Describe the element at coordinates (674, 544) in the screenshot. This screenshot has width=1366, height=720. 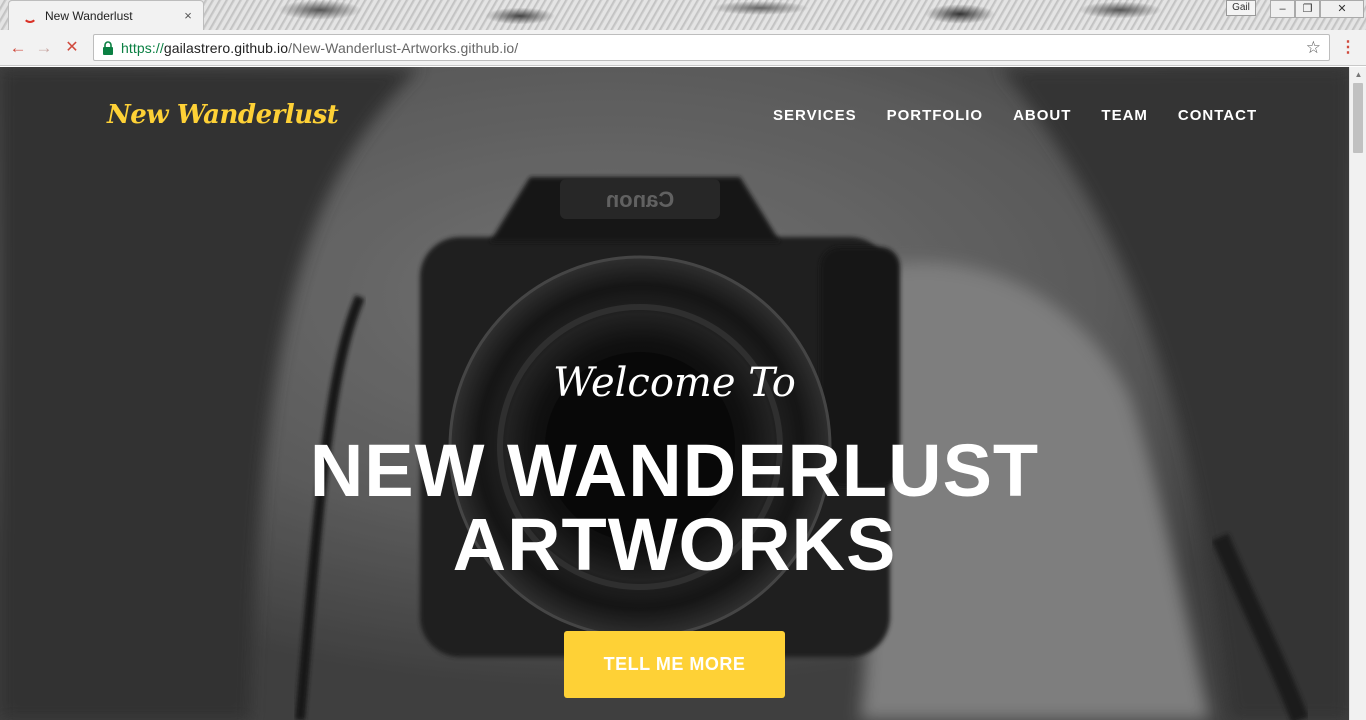
I see `intro-heading-line2: ARTWORKS` at that location.